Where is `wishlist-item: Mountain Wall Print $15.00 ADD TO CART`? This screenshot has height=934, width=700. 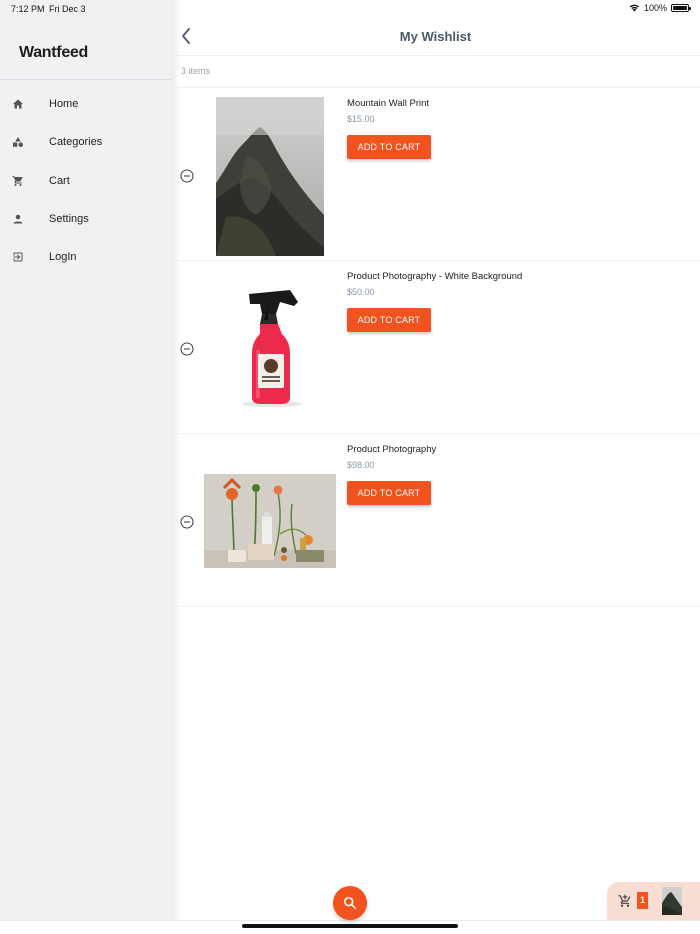 wishlist-item: Mountain Wall Print $15.00 ADD TO CART is located at coordinates (435, 174).